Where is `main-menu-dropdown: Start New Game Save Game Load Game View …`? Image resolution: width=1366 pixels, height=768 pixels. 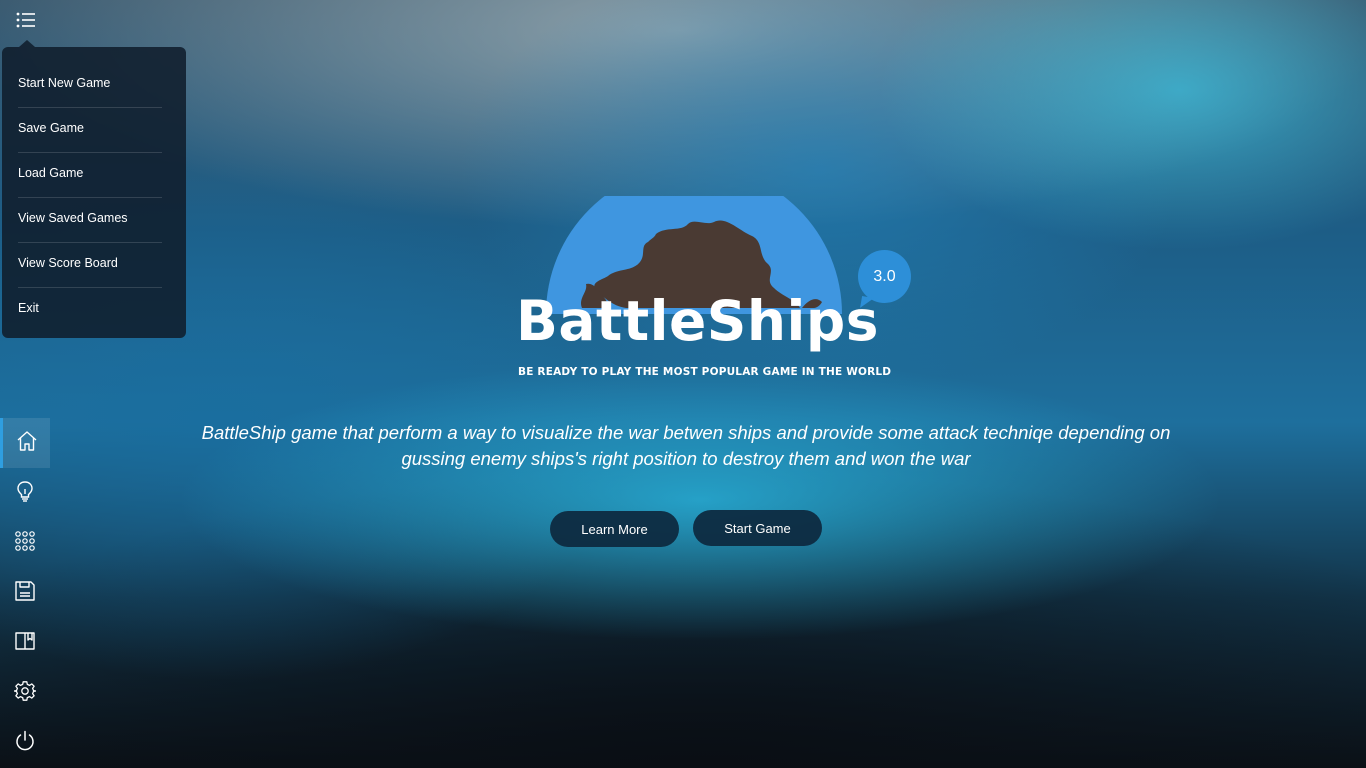 main-menu-dropdown: Start New Game Save Game Load Game View … is located at coordinates (94, 189).